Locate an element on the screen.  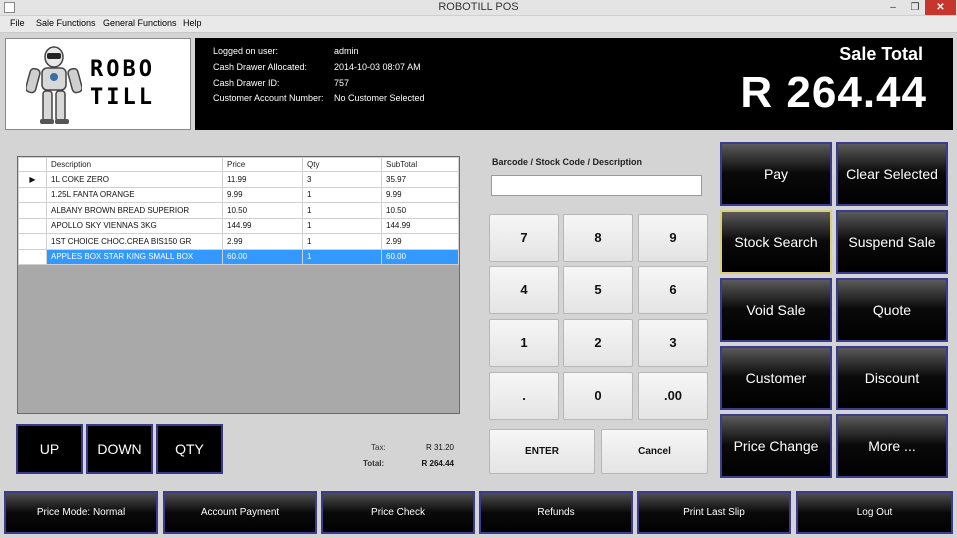
cell-subtotal: 60.00 is located at coordinates (420, 256).